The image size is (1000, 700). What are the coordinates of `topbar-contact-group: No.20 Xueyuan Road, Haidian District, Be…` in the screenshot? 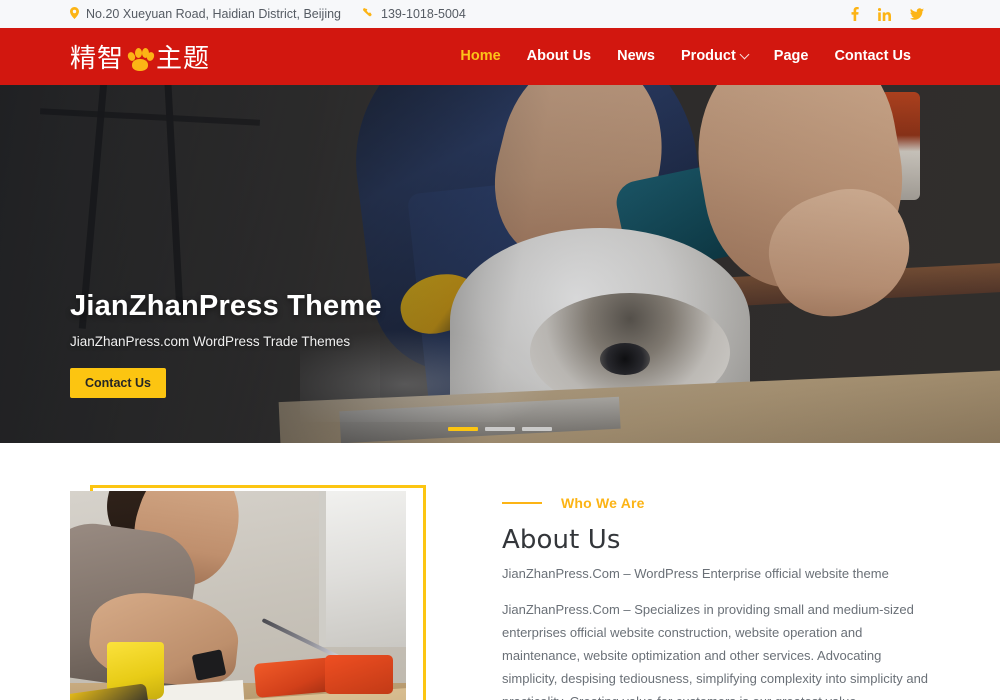 It's located at (268, 14).